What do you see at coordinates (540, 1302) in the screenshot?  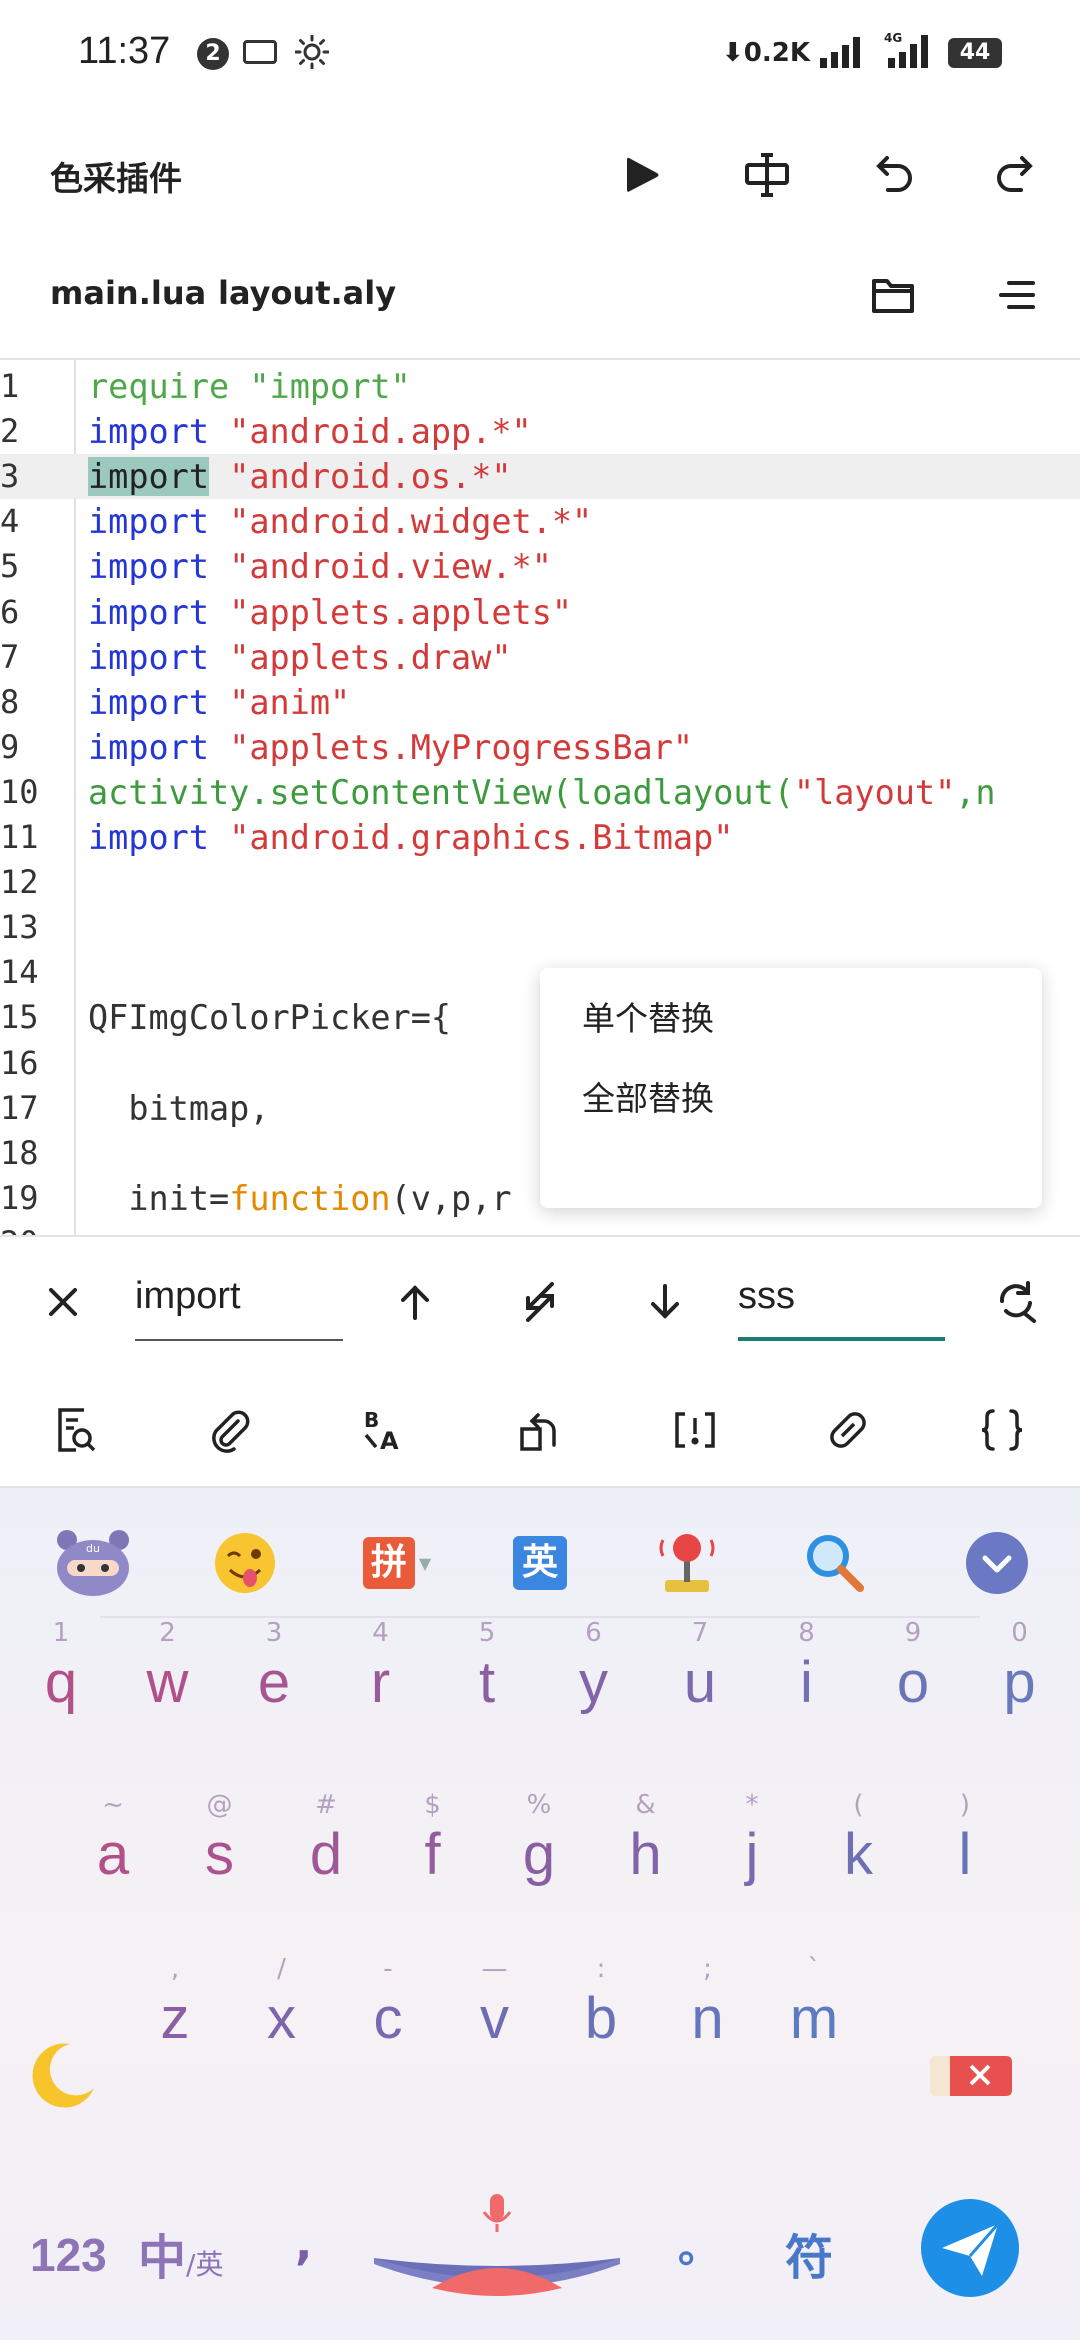 I see `swap-icon` at bounding box center [540, 1302].